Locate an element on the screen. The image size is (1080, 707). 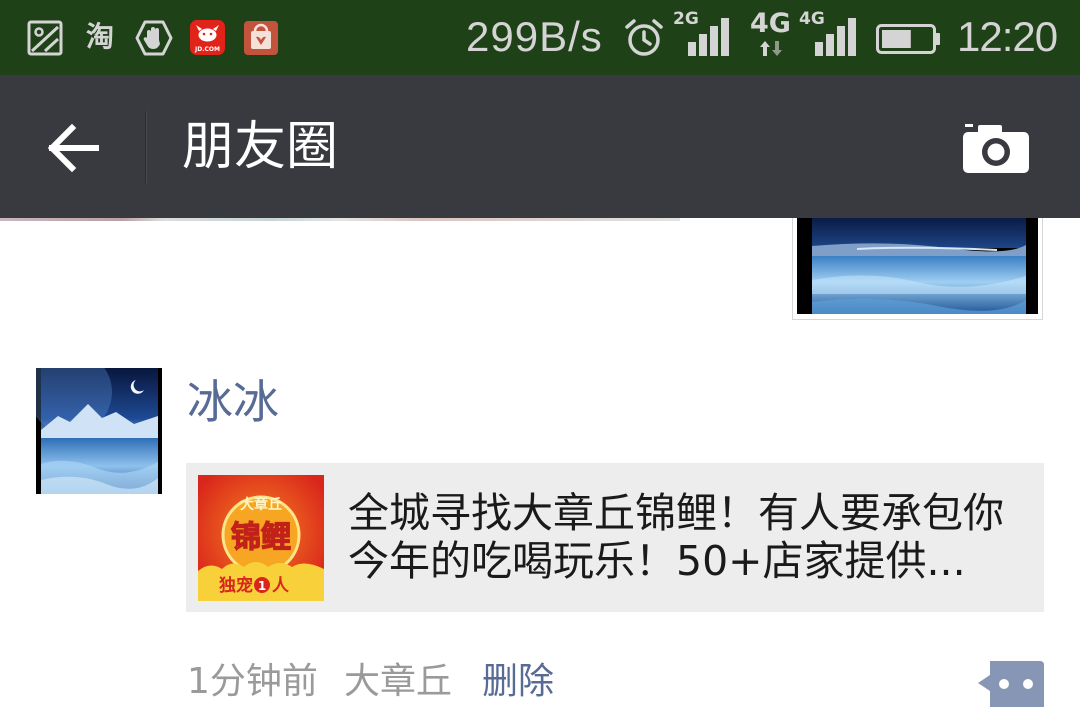
thumbnail-headline-text: 锦鲤 is located at coordinates (261, 537).